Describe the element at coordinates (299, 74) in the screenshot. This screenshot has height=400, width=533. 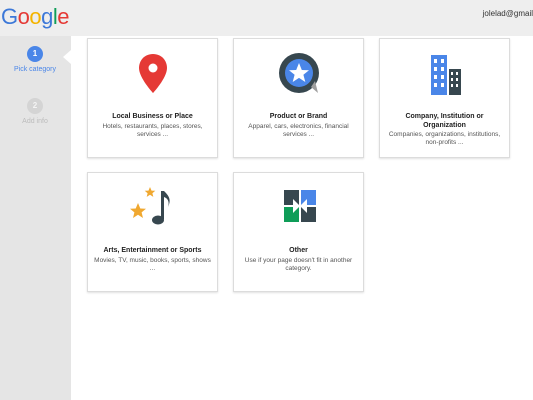
I see `star-badge-icon` at that location.